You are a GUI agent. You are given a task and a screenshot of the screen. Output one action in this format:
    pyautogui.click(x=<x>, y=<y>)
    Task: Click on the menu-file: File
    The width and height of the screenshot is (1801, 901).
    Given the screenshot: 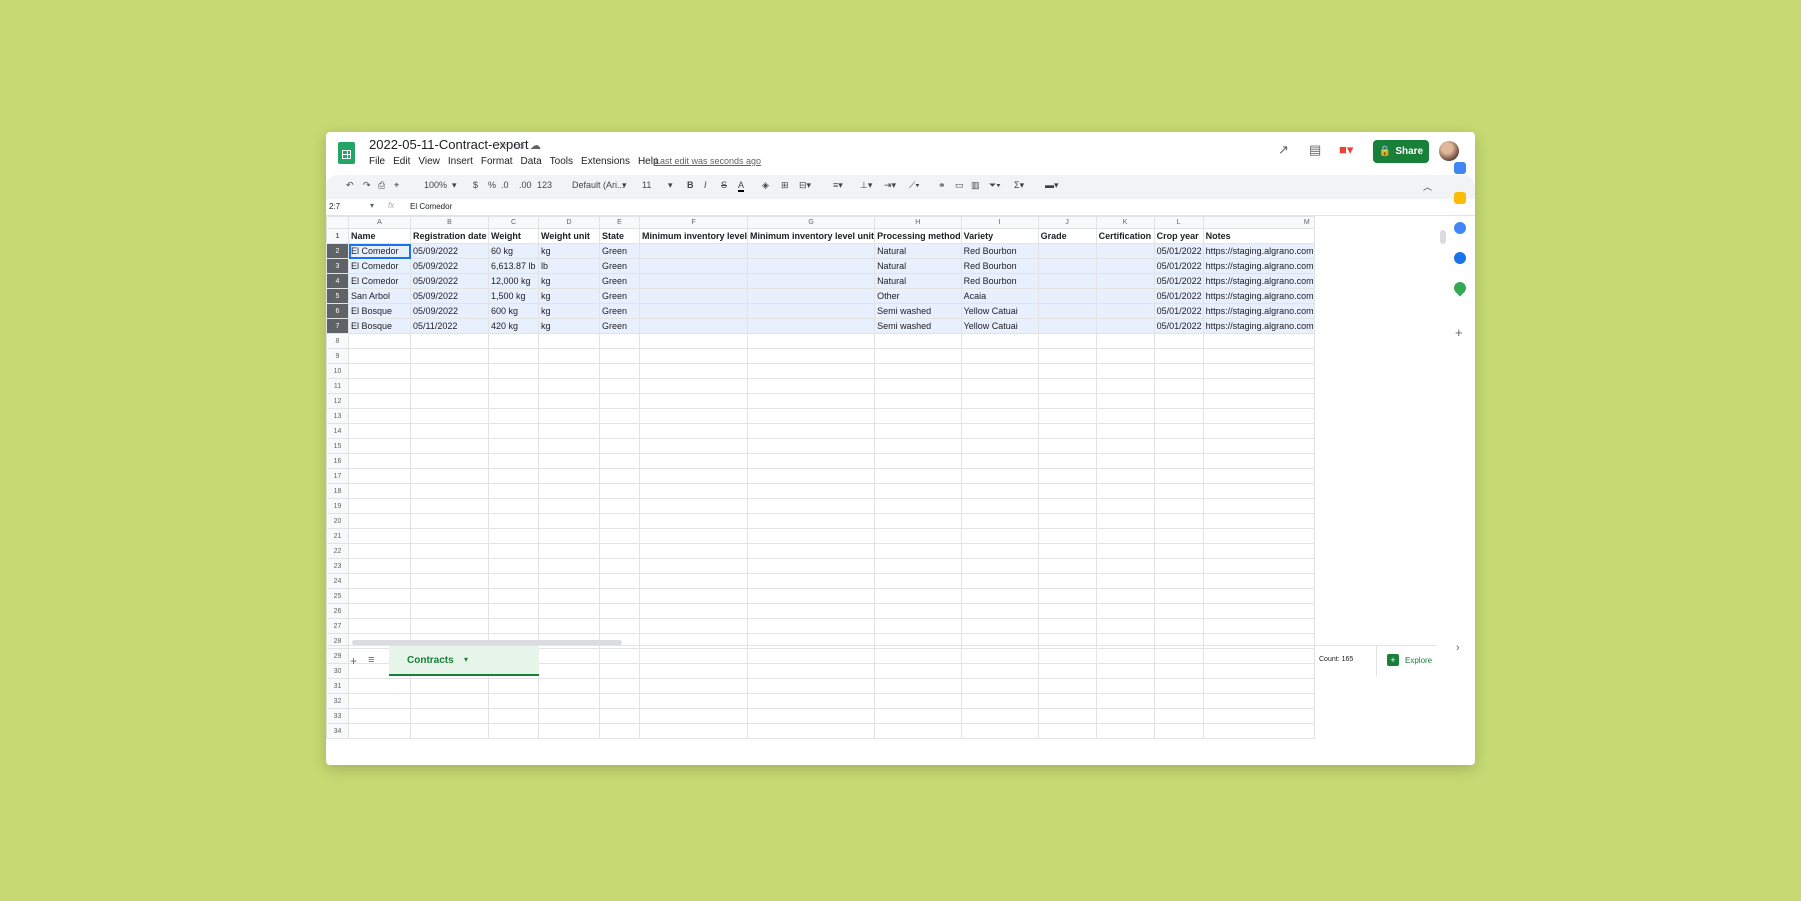 What is the action you would take?
    pyautogui.click(x=377, y=161)
    